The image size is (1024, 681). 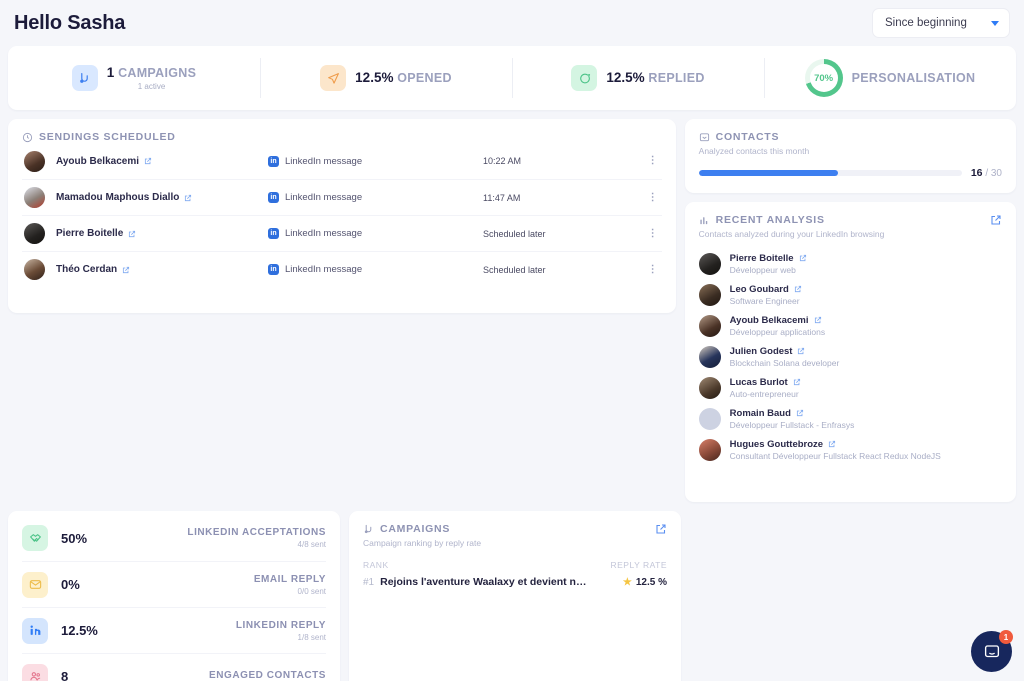 I want to click on metric-value: 12.5%, so click(x=79, y=630).